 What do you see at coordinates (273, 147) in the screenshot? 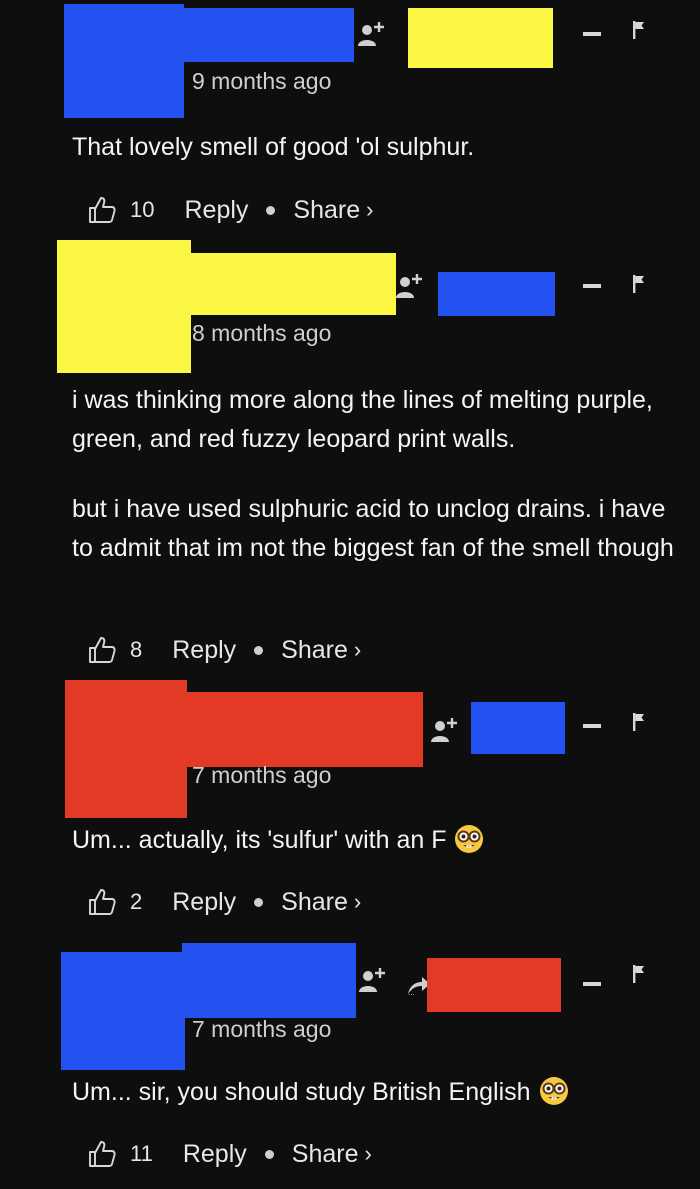
I see `comment-paragraph: That lovely smell of good 'ol sulphur.` at bounding box center [273, 147].